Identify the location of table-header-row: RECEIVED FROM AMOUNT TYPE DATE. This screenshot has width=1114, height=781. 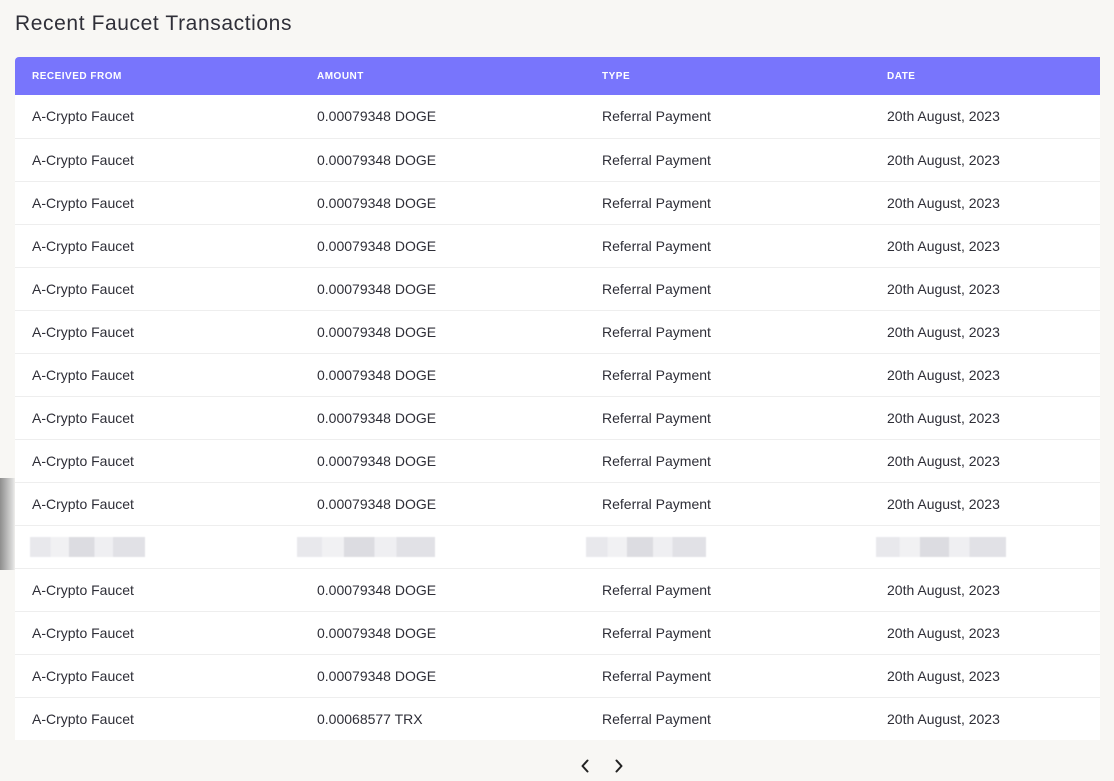
(557, 76).